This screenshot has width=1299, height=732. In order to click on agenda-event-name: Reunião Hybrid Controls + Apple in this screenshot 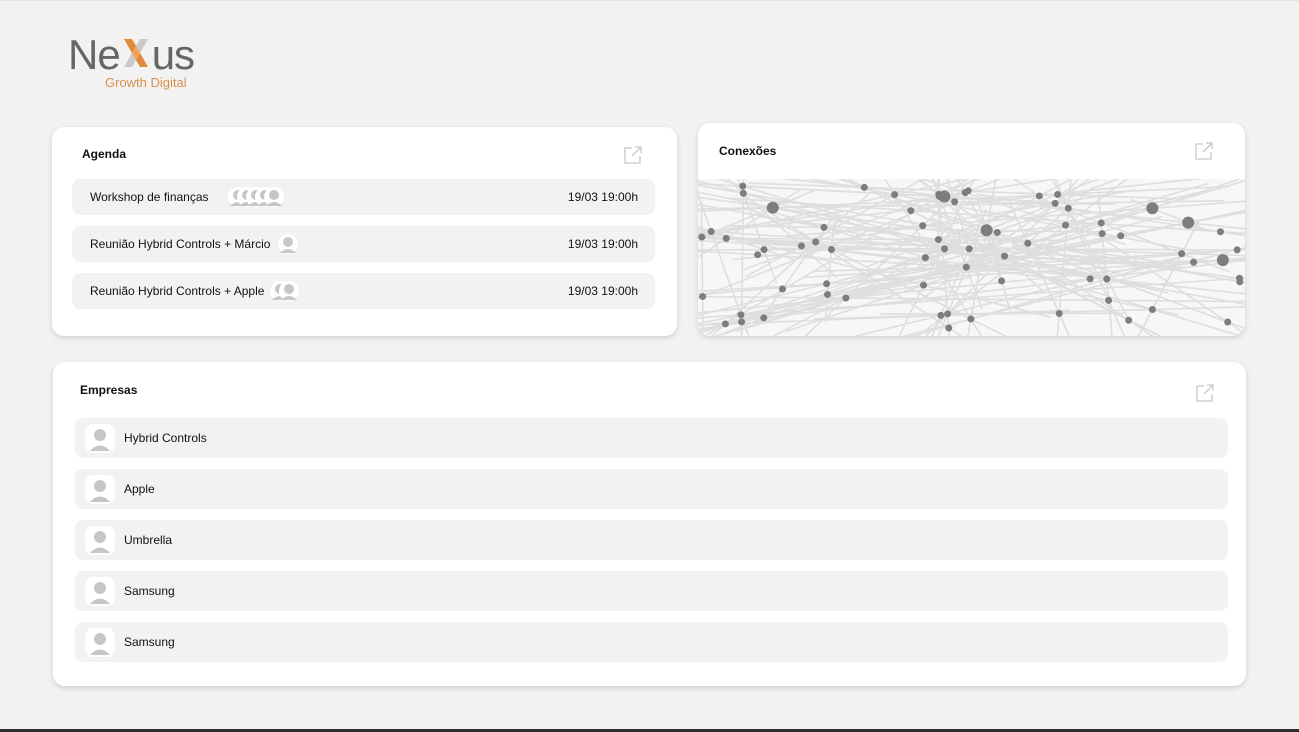, I will do `click(177, 291)`.